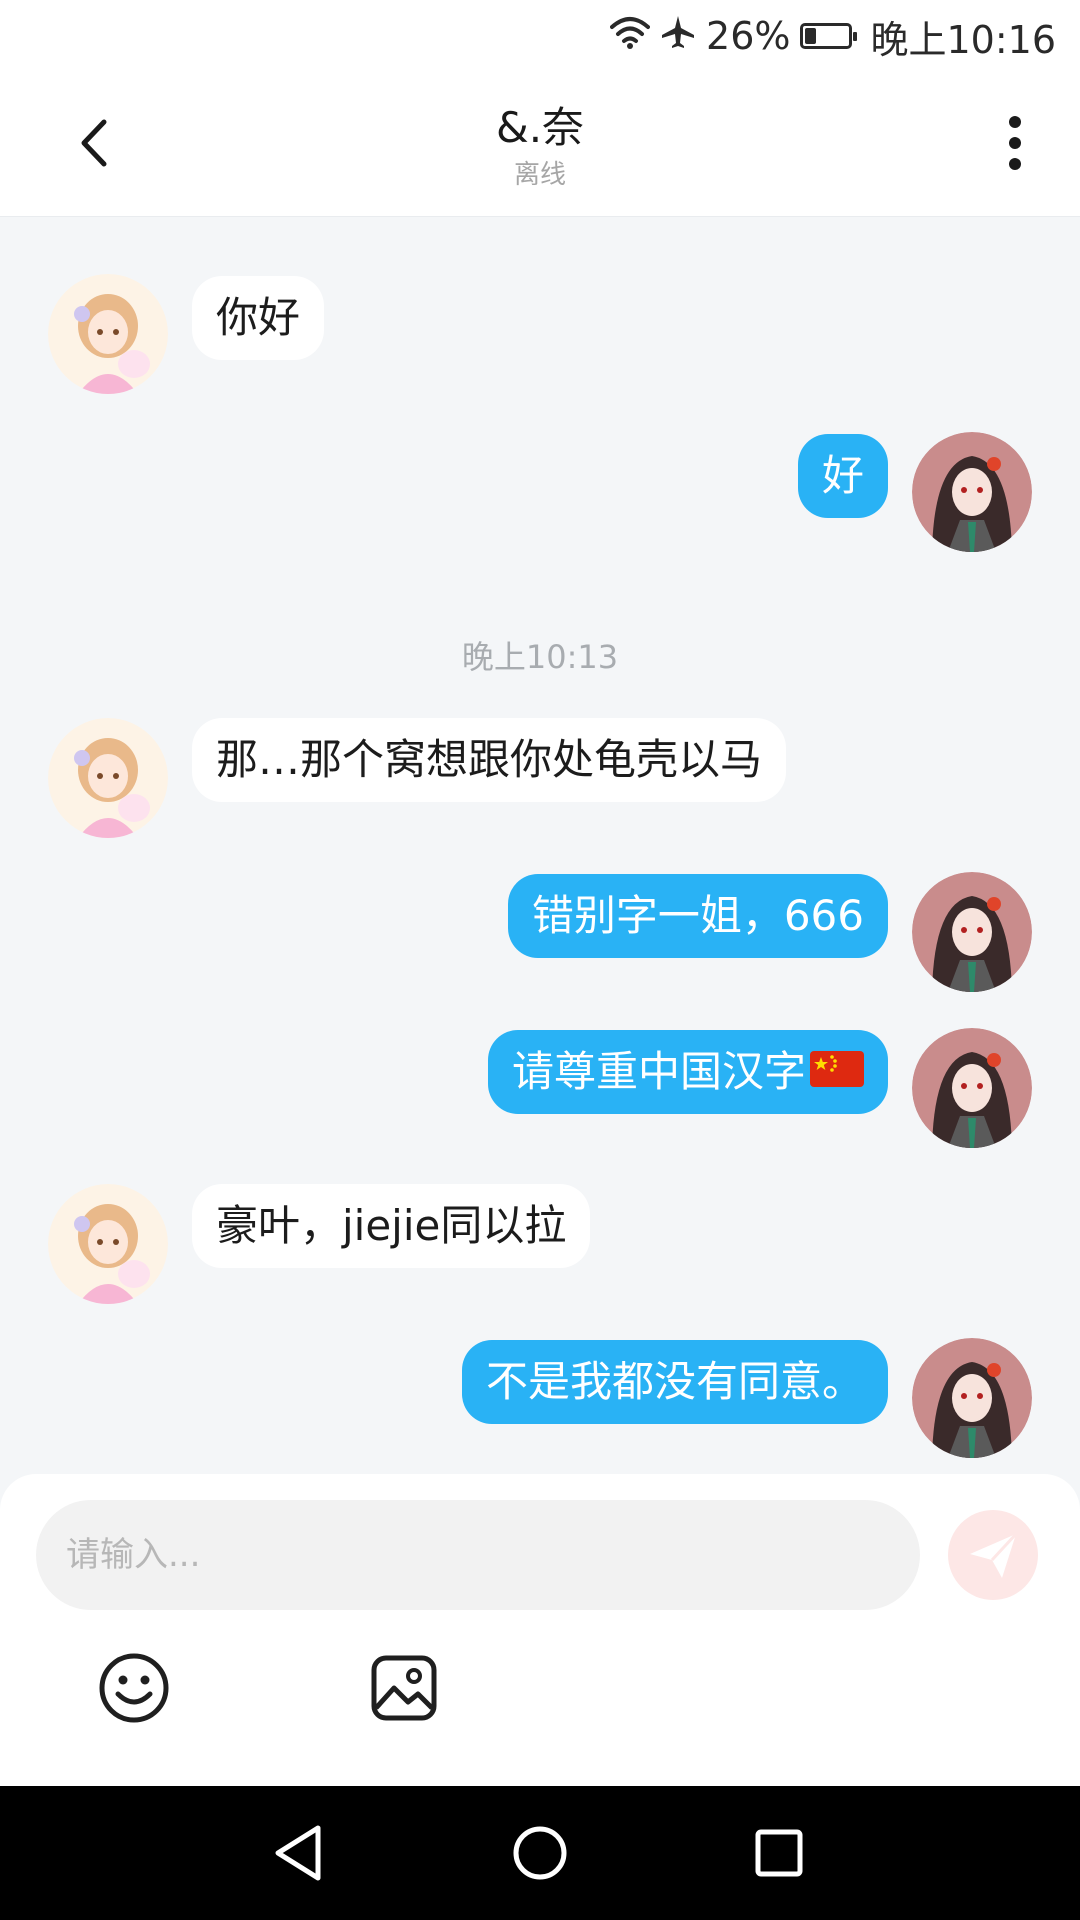 The width and height of the screenshot is (1080, 1920). What do you see at coordinates (674, 1382) in the screenshot?
I see `message-bubble-outgoing: 不是我都没有同意。` at bounding box center [674, 1382].